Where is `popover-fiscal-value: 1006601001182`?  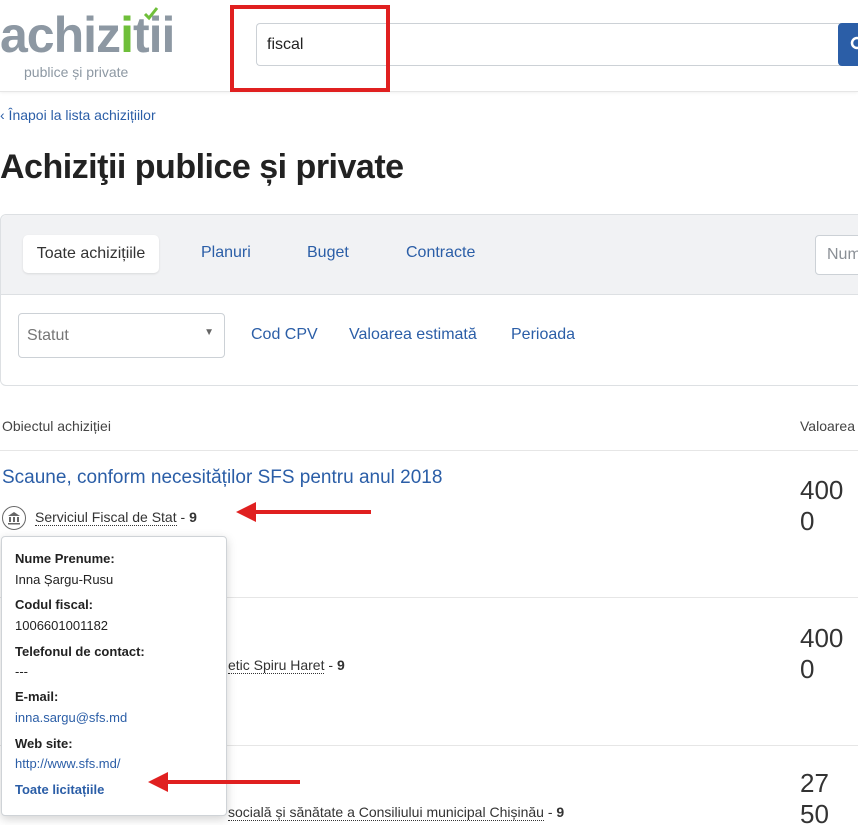 popover-fiscal-value: 1006601001182 is located at coordinates (62, 625).